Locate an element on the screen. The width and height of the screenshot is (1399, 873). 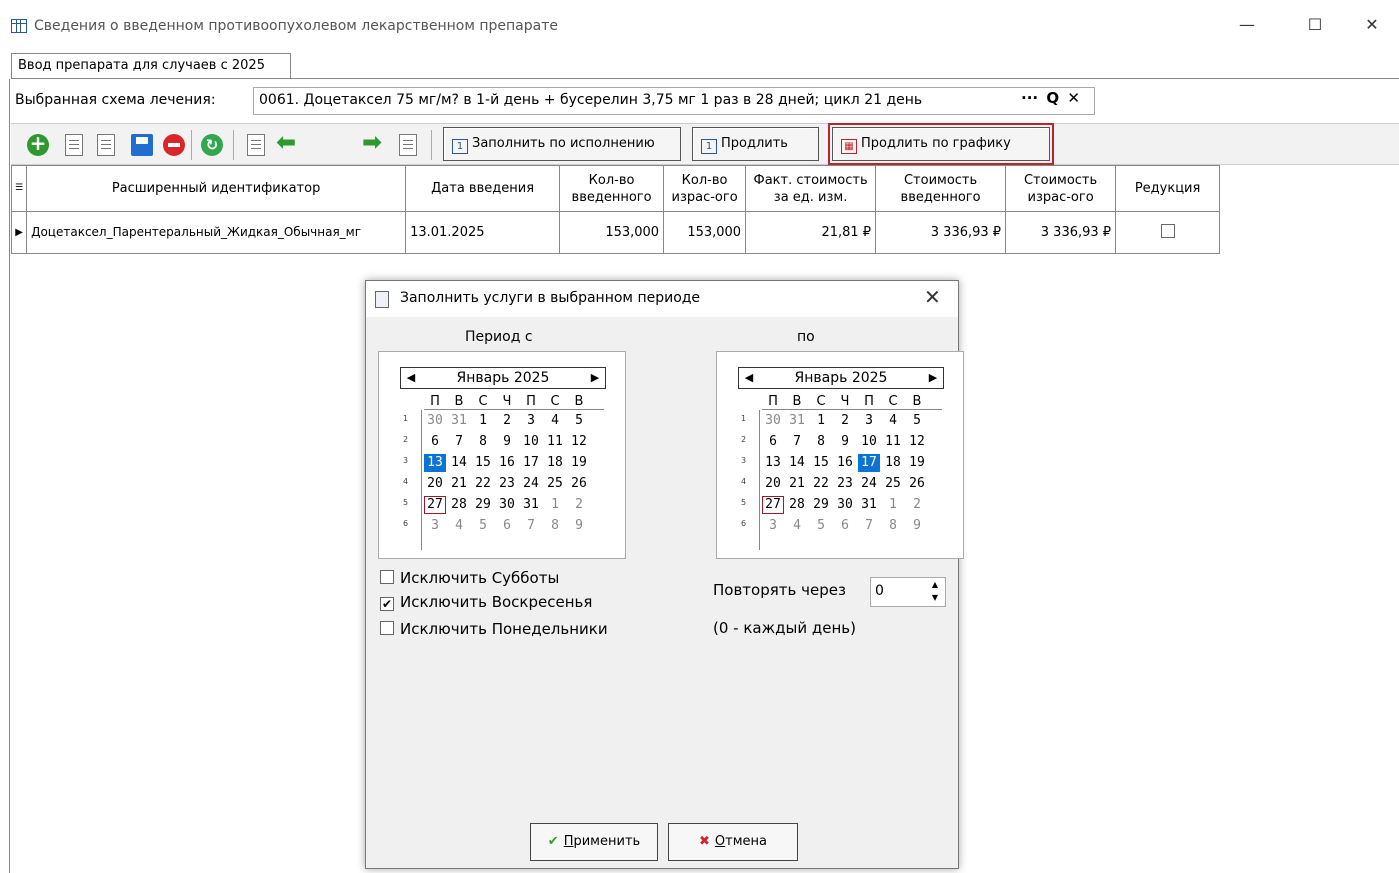
export-right-icon is located at coordinates (408, 145).